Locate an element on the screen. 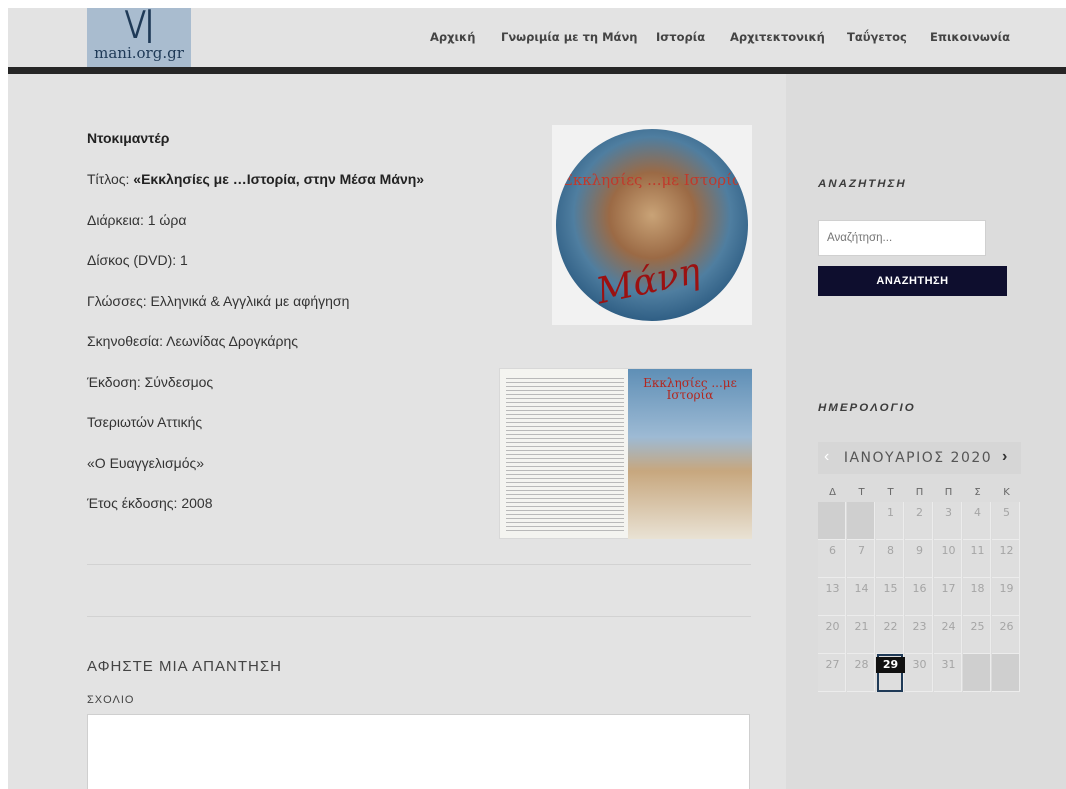 This screenshot has height=789, width=1066. article-year: Έτος έκδοσης: 2008 is located at coordinates (150, 503).